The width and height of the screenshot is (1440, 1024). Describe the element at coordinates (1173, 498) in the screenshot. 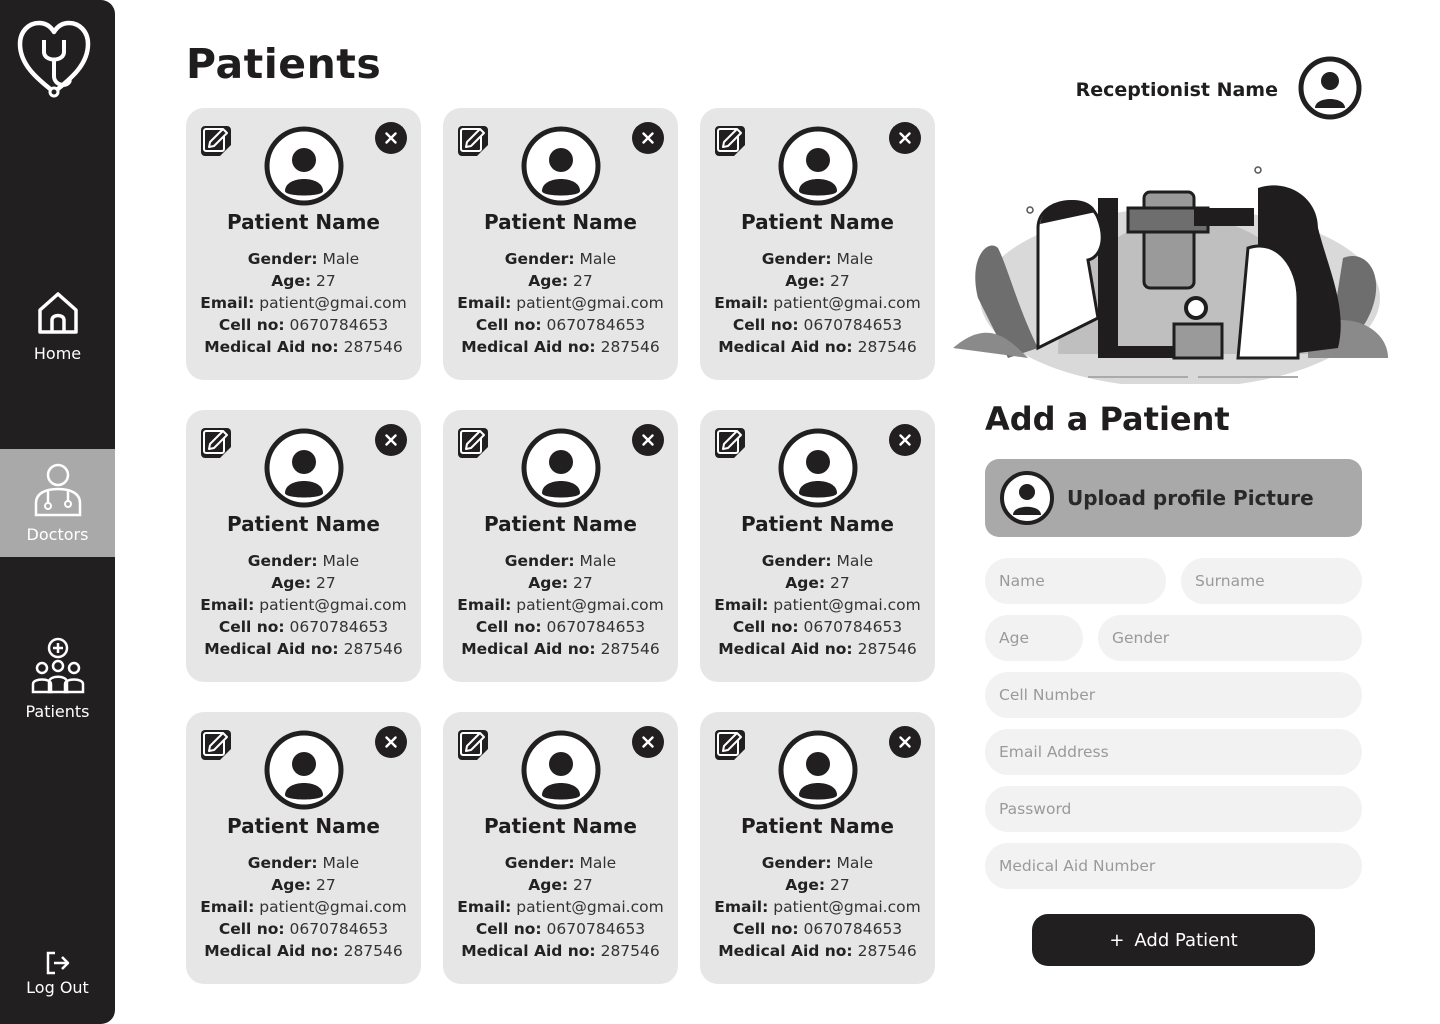

I see `upload-profile-picture-button: Upload profile Picture` at that location.